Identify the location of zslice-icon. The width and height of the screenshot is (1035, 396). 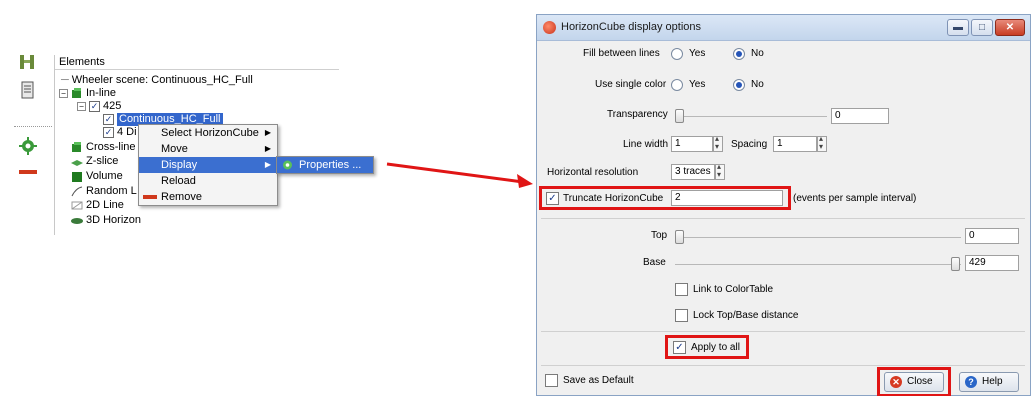
(77, 163).